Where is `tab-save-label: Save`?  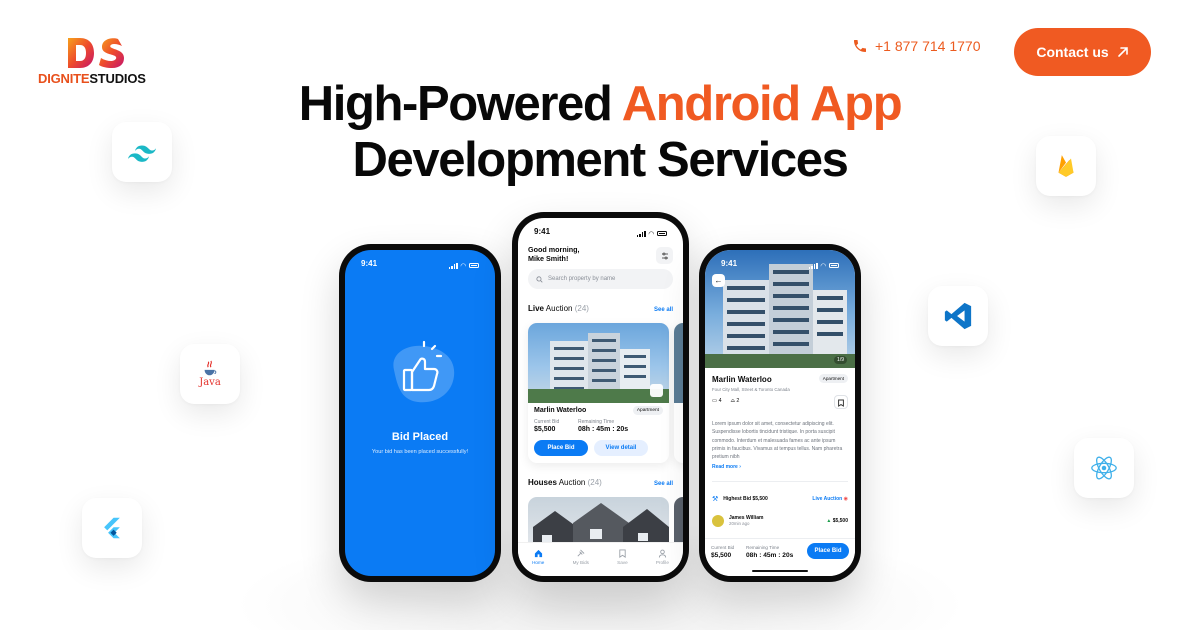
tab-save-label: Save is located at coordinates (622, 562).